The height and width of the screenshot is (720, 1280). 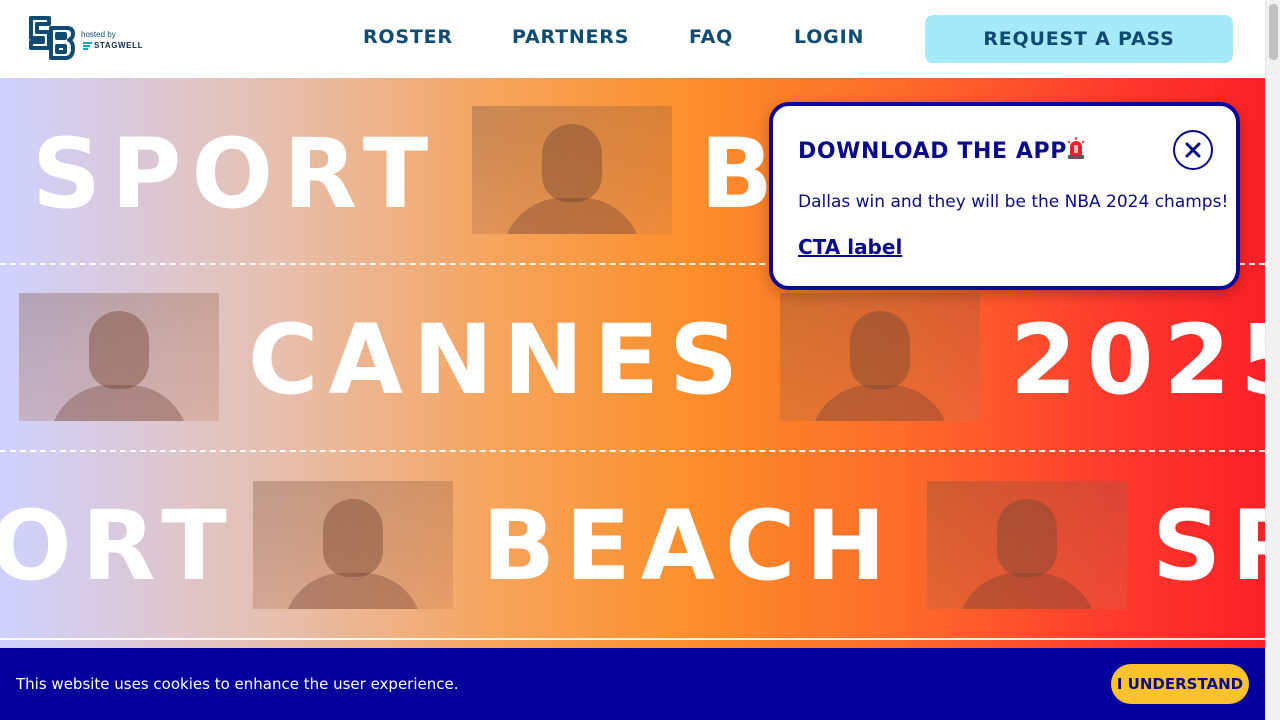 I want to click on popup-close-button, so click(x=1193, y=150).